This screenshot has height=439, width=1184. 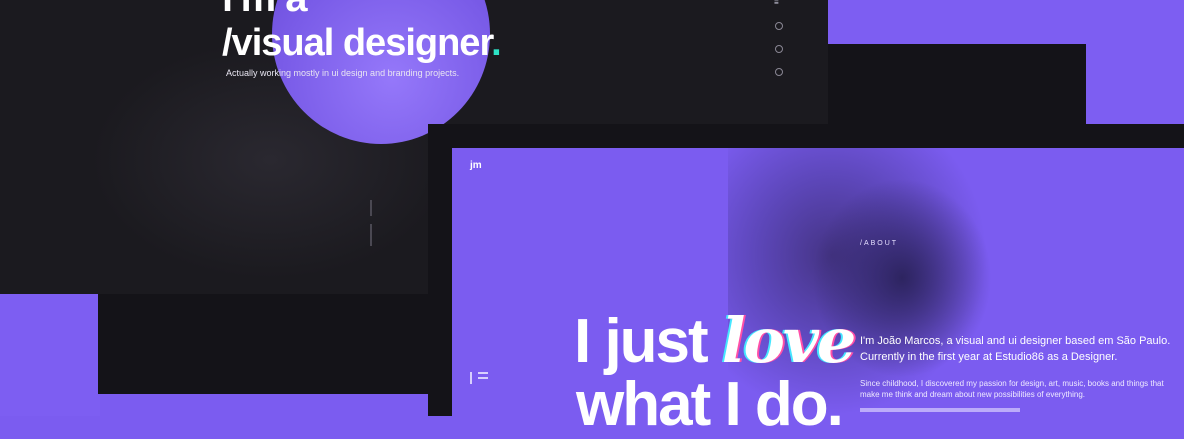 I want to click on background-block-left, so click(x=50, y=354).